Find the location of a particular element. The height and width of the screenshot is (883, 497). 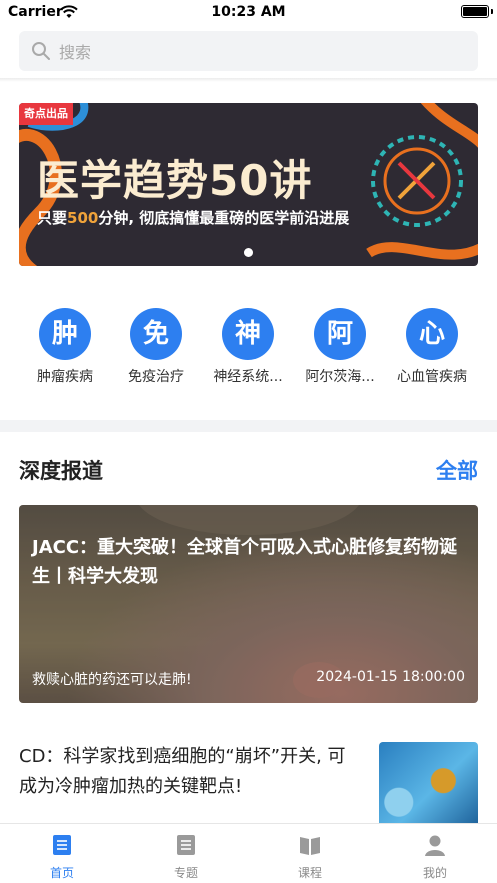

topics-icon is located at coordinates (186, 845).